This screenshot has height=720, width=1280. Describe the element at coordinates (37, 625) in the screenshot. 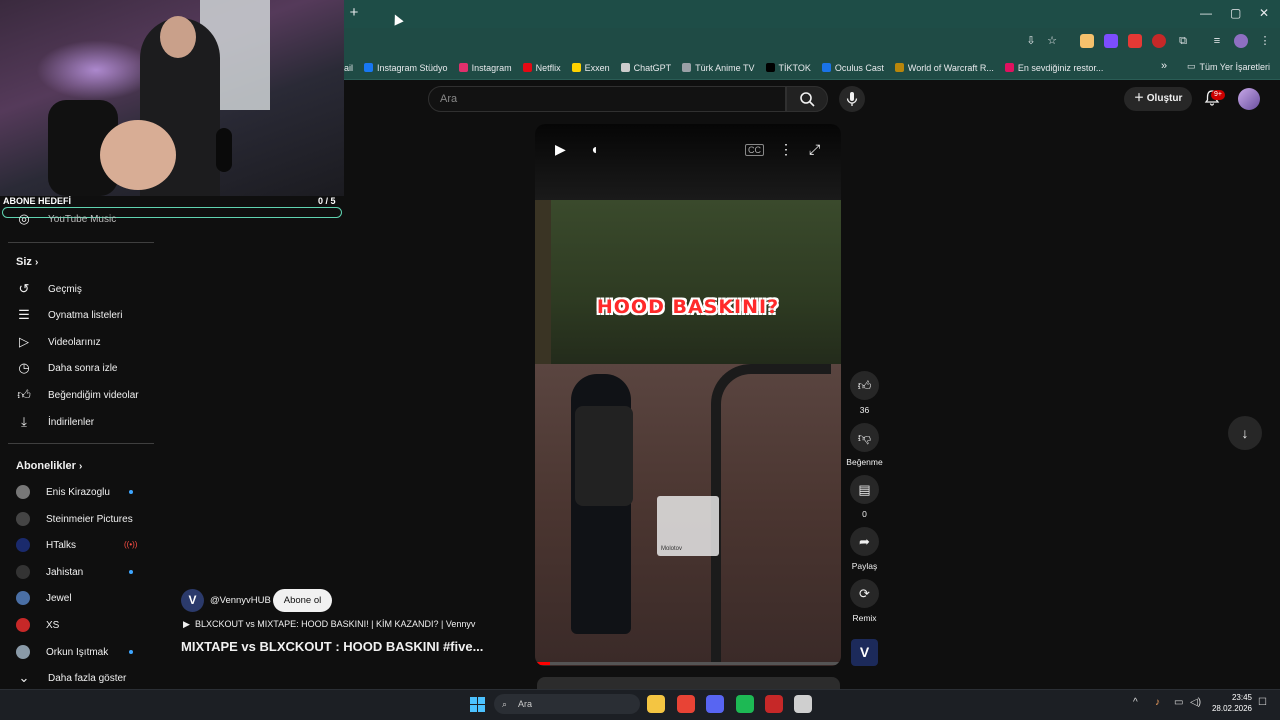

I see `sidebar-item-subscription: XS` at that location.